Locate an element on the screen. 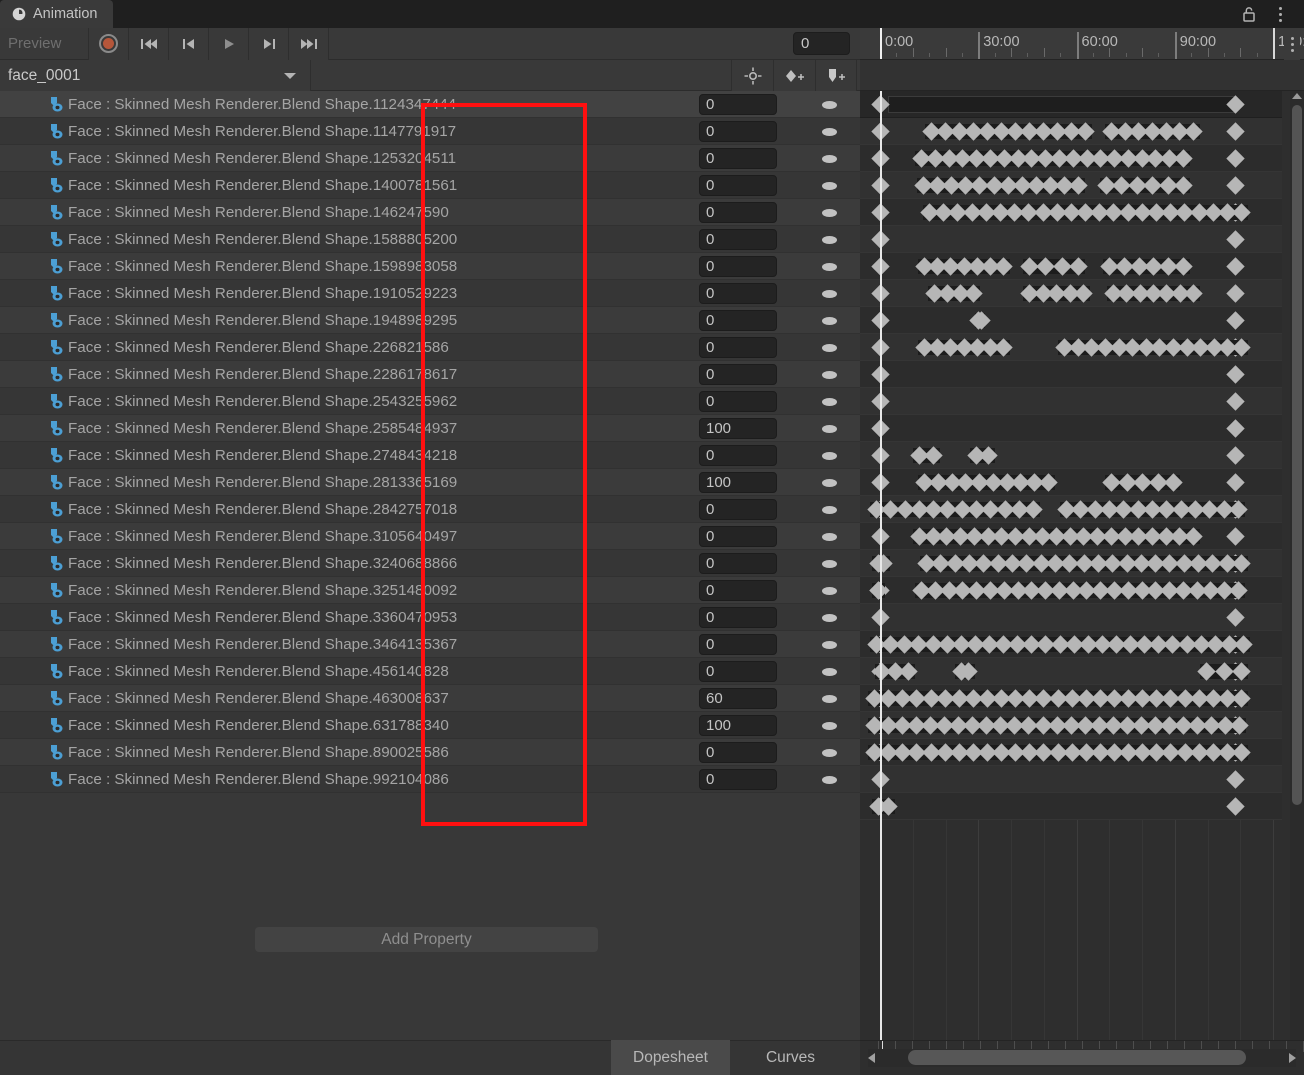 This screenshot has width=1304, height=1075. scroll-left-icon is located at coordinates (871, 1058).